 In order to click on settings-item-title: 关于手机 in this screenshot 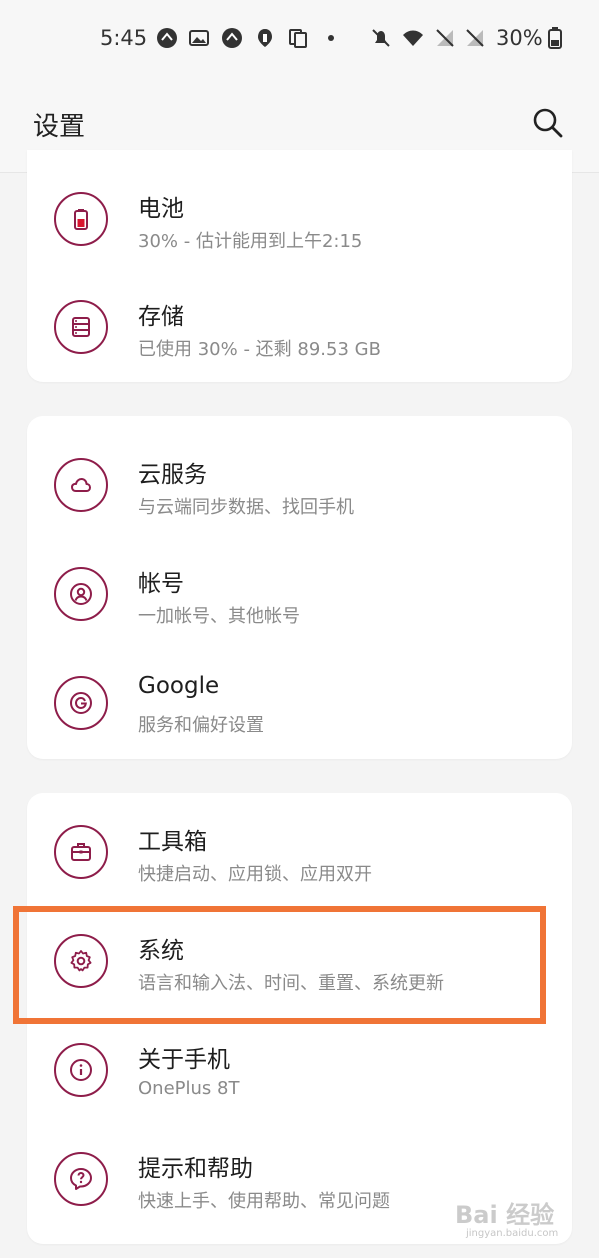, I will do `click(184, 1060)`.